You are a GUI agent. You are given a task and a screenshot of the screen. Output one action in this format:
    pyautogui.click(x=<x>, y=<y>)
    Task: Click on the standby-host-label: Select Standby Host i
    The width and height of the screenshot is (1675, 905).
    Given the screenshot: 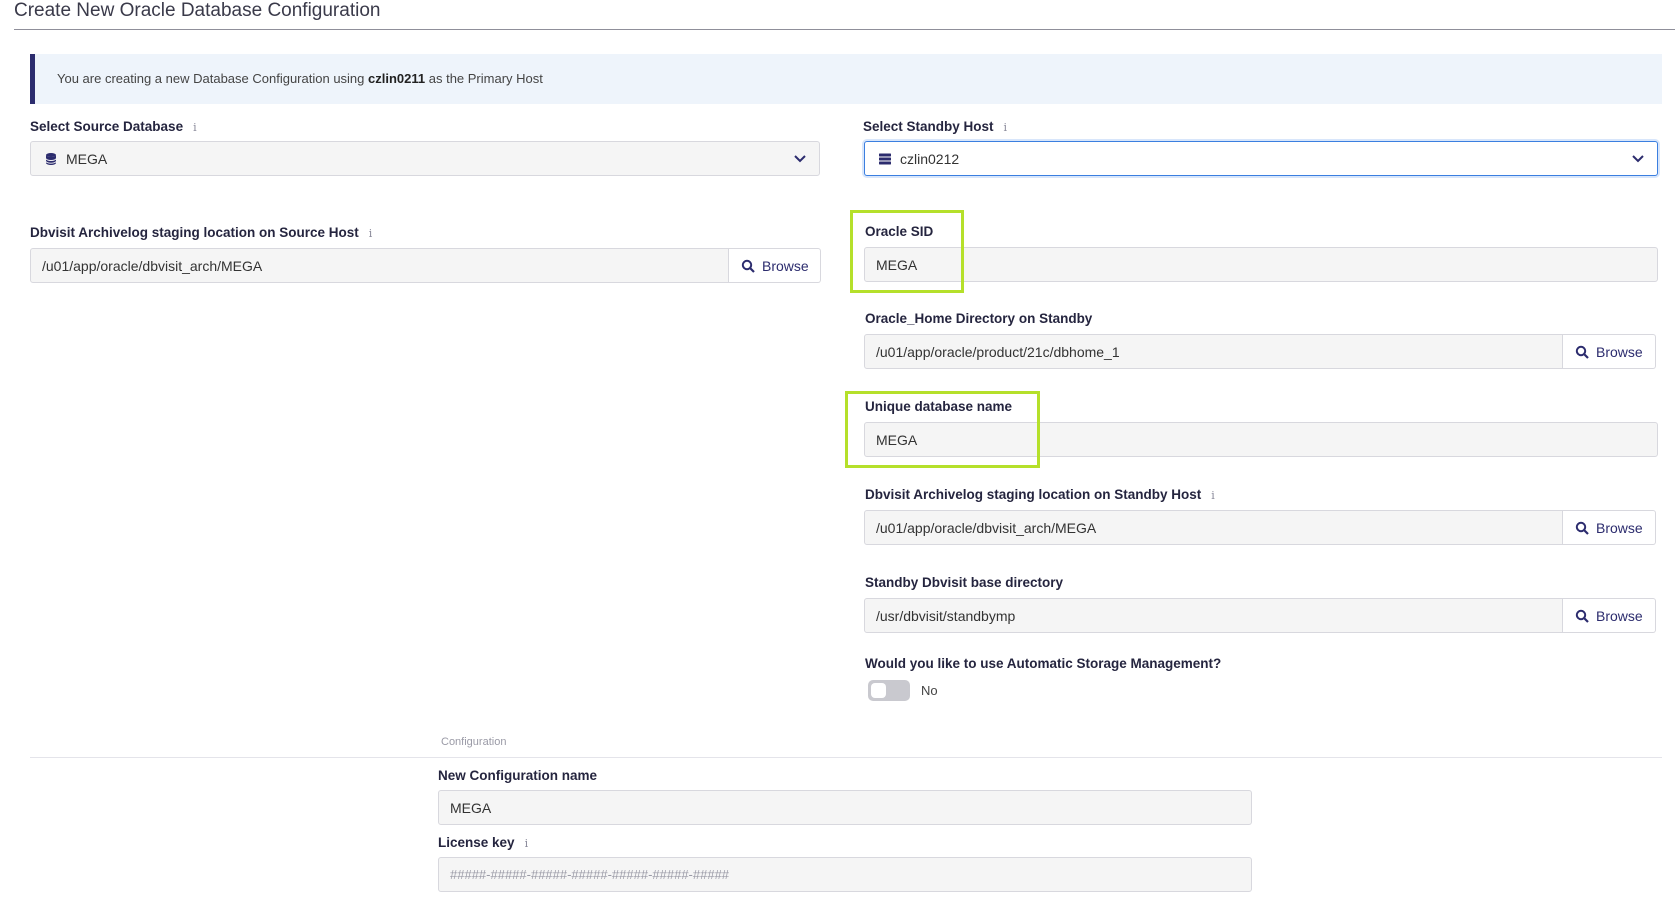 What is the action you would take?
    pyautogui.click(x=935, y=126)
    